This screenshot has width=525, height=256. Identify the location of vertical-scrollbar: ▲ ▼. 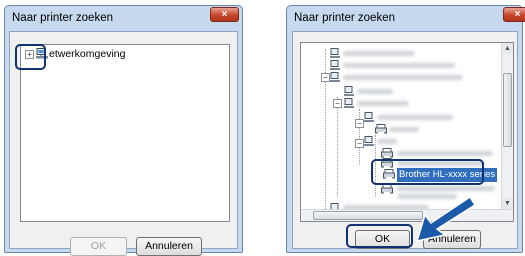
(507, 132).